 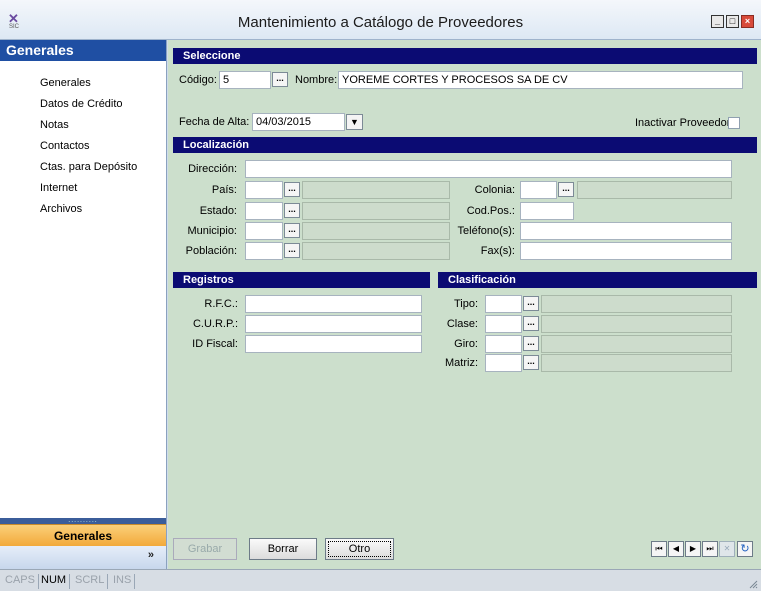 I want to click on fecha-alta-label: Fecha de Alta:, so click(x=214, y=122).